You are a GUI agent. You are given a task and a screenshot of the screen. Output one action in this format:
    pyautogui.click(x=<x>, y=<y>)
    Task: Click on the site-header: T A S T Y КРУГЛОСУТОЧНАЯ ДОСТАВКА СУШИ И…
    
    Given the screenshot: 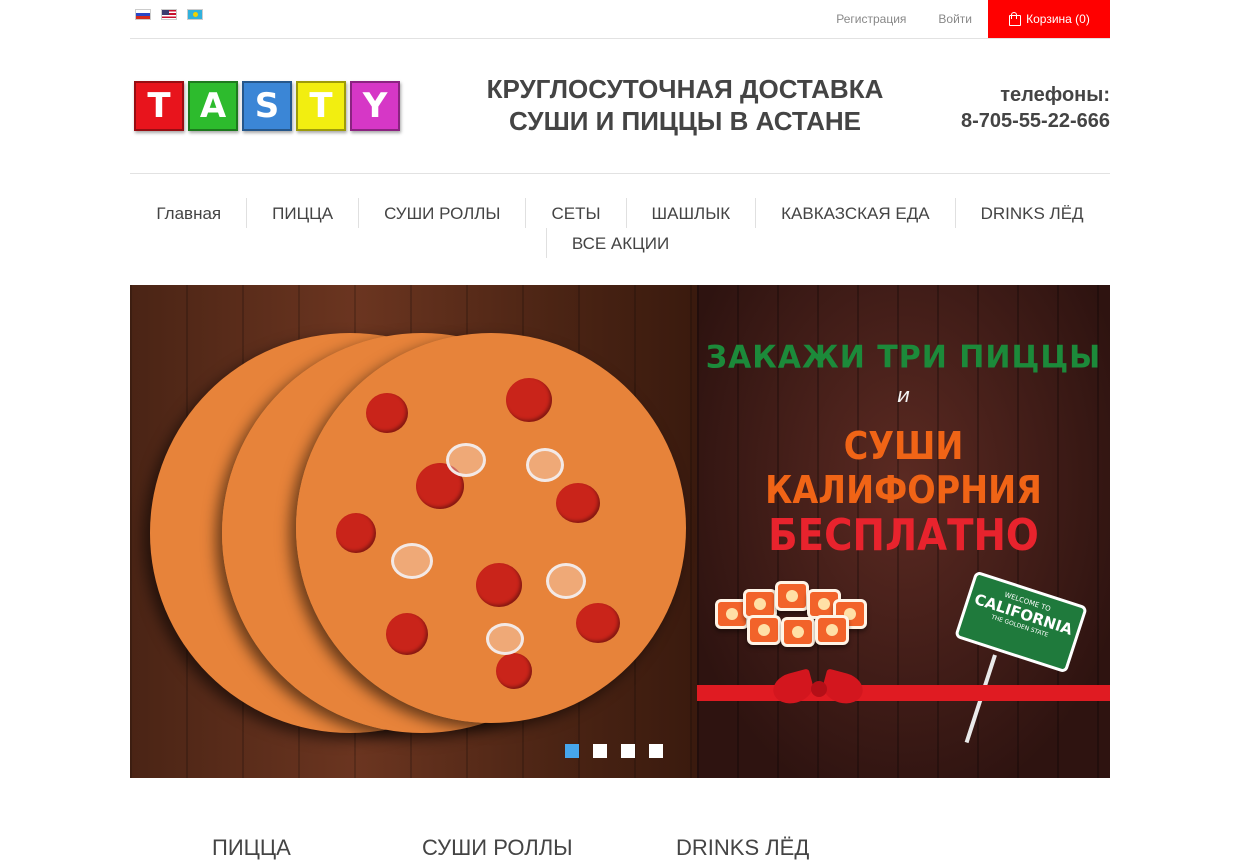 What is the action you would take?
    pyautogui.click(x=620, y=107)
    